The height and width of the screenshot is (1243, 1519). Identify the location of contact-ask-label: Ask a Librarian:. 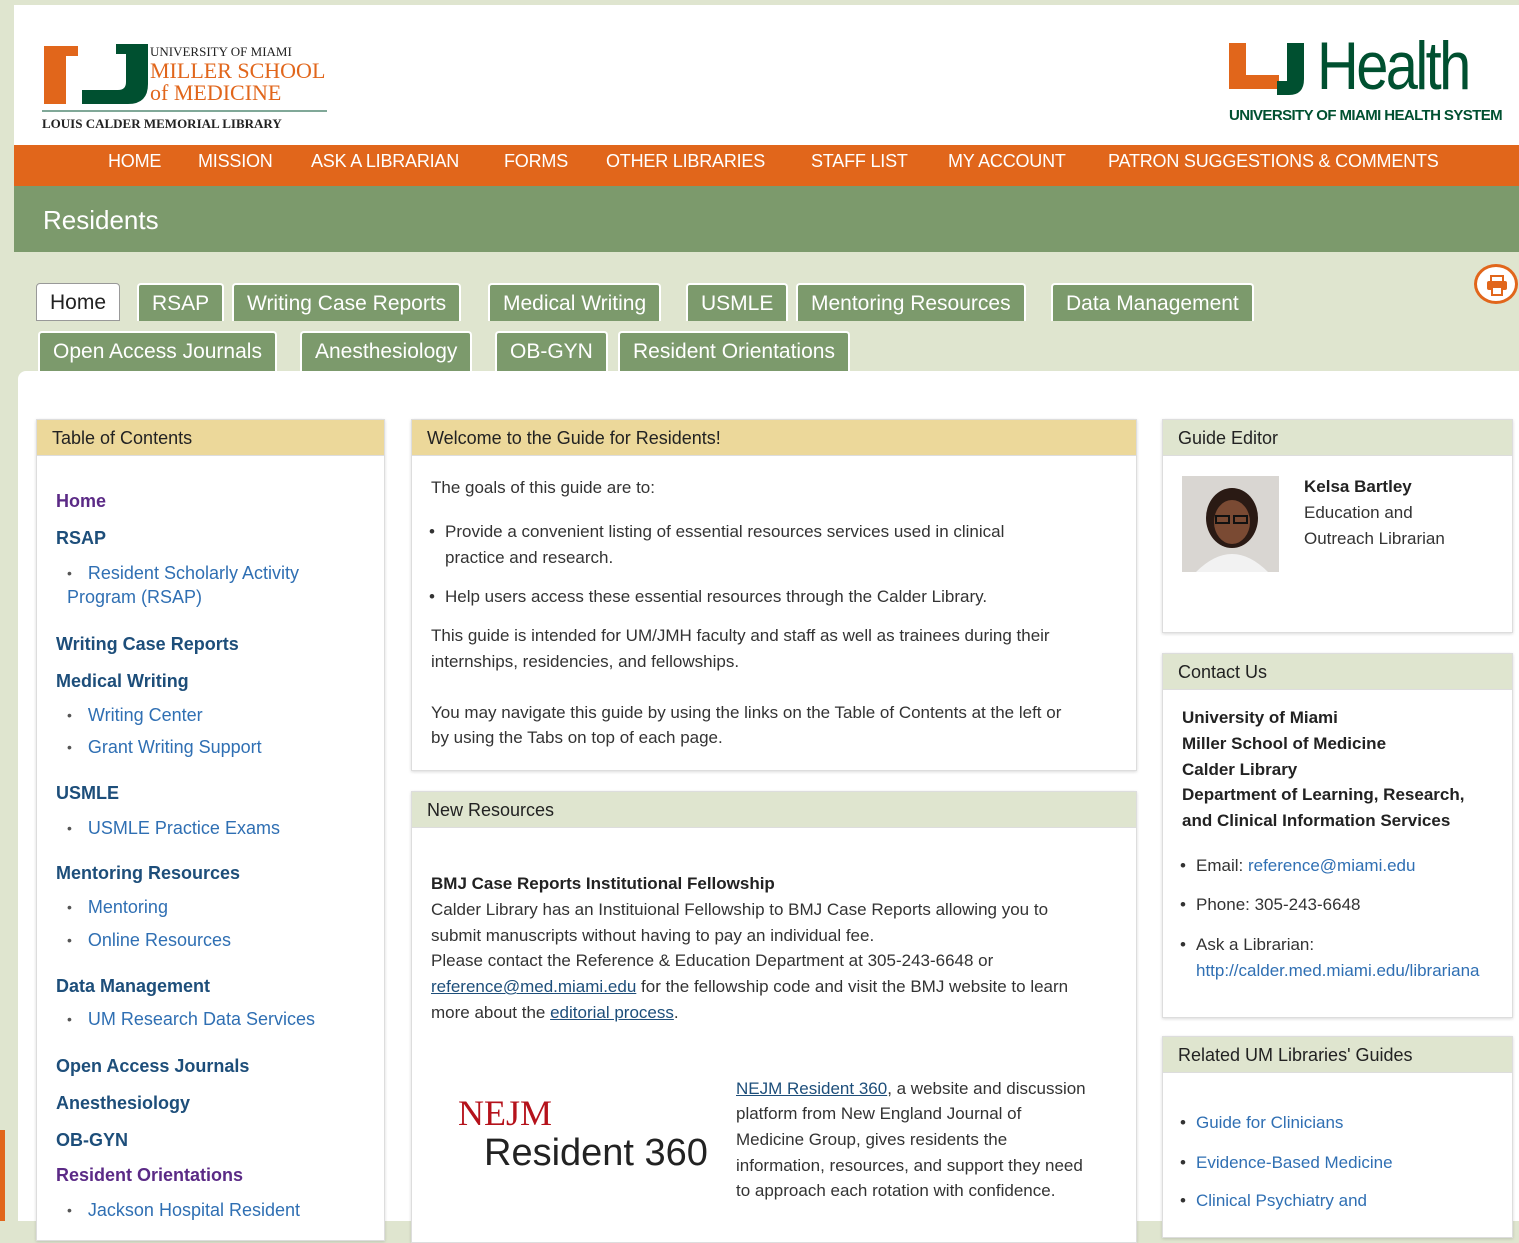
(1255, 944).